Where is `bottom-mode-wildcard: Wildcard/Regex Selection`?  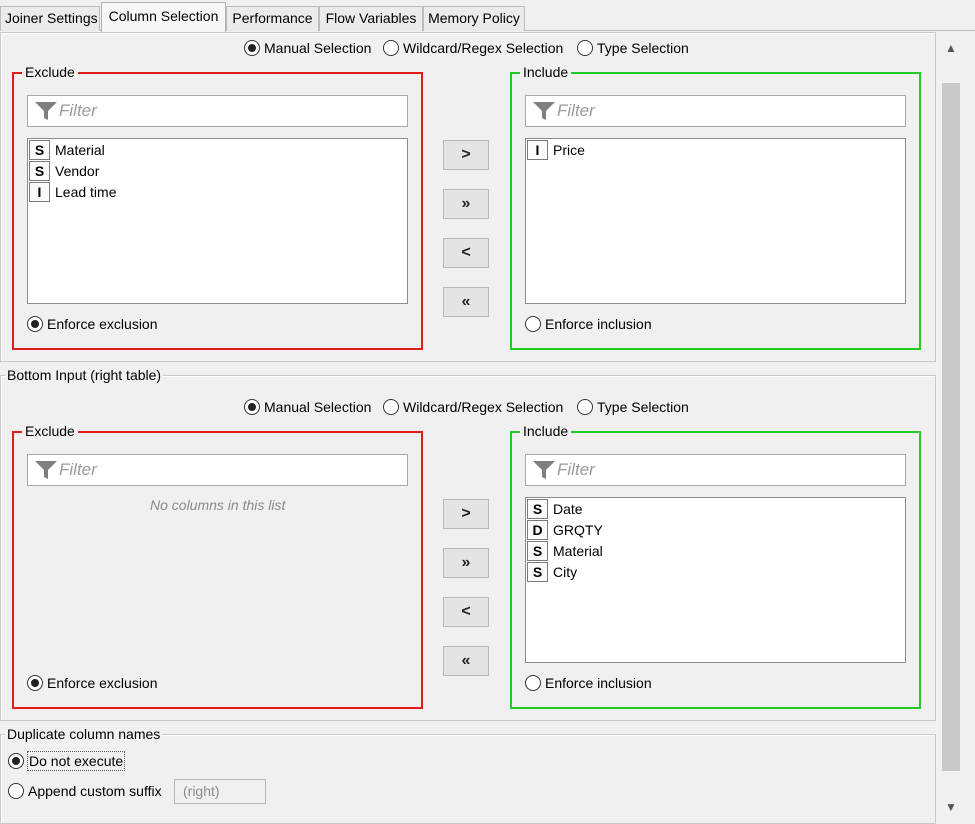
bottom-mode-wildcard: Wildcard/Regex Selection is located at coordinates (473, 407).